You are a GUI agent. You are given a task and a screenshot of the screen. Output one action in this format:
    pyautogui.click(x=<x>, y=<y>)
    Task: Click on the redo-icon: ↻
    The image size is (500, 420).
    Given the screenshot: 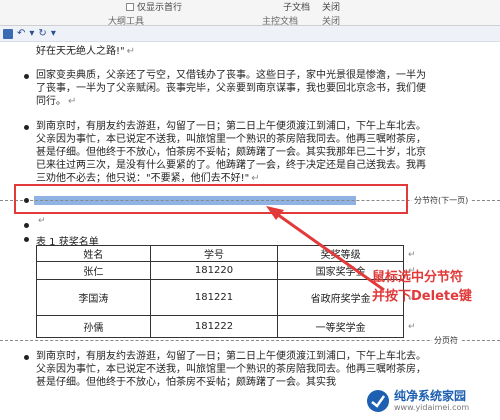 What is the action you would take?
    pyautogui.click(x=42, y=34)
    